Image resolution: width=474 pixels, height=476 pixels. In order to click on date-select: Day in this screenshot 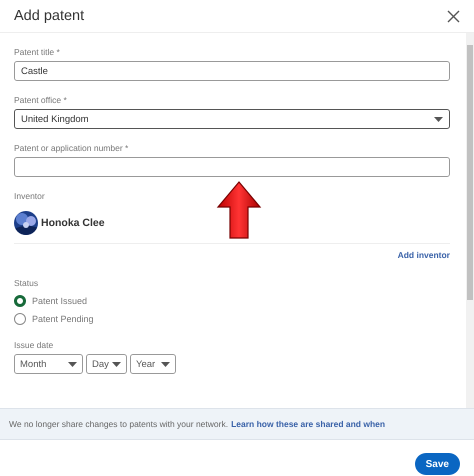, I will do `click(106, 364)`.